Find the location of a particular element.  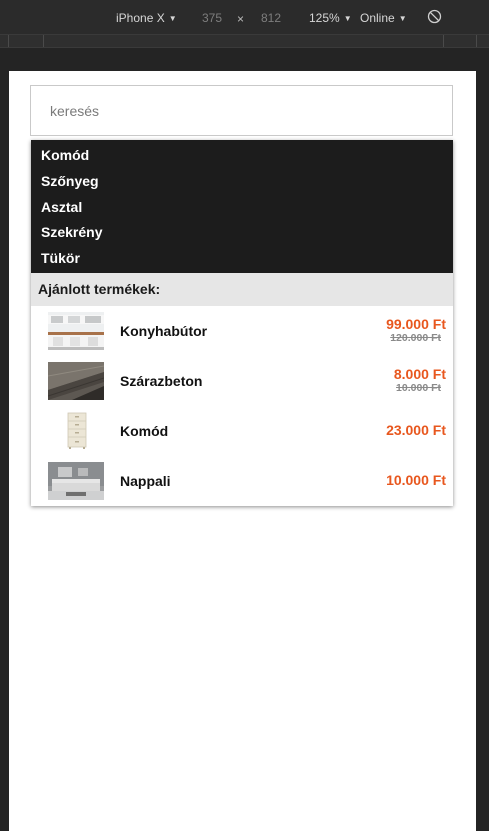

product-prices: 23.000 Ft is located at coordinates (416, 431).